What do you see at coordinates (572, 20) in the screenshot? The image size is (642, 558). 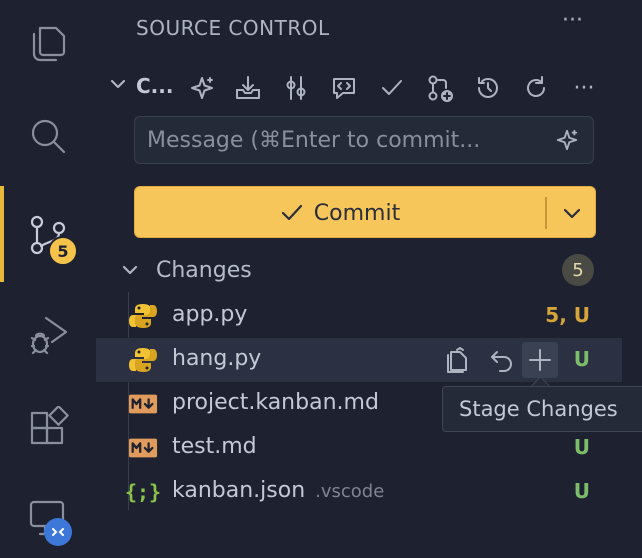 I see `views-more-button: ···` at bounding box center [572, 20].